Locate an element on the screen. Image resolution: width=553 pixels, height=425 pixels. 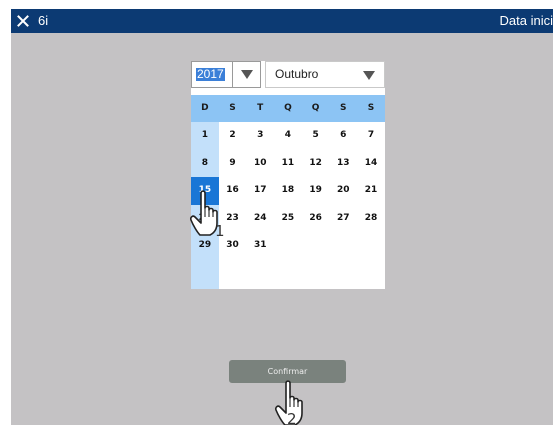
calendar-day: 1 is located at coordinates (205, 136).